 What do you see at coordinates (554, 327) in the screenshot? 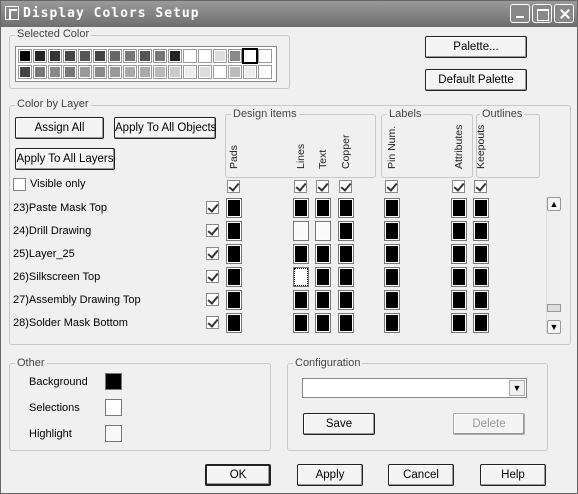
I see `scroll-down-icon: ▼` at bounding box center [554, 327].